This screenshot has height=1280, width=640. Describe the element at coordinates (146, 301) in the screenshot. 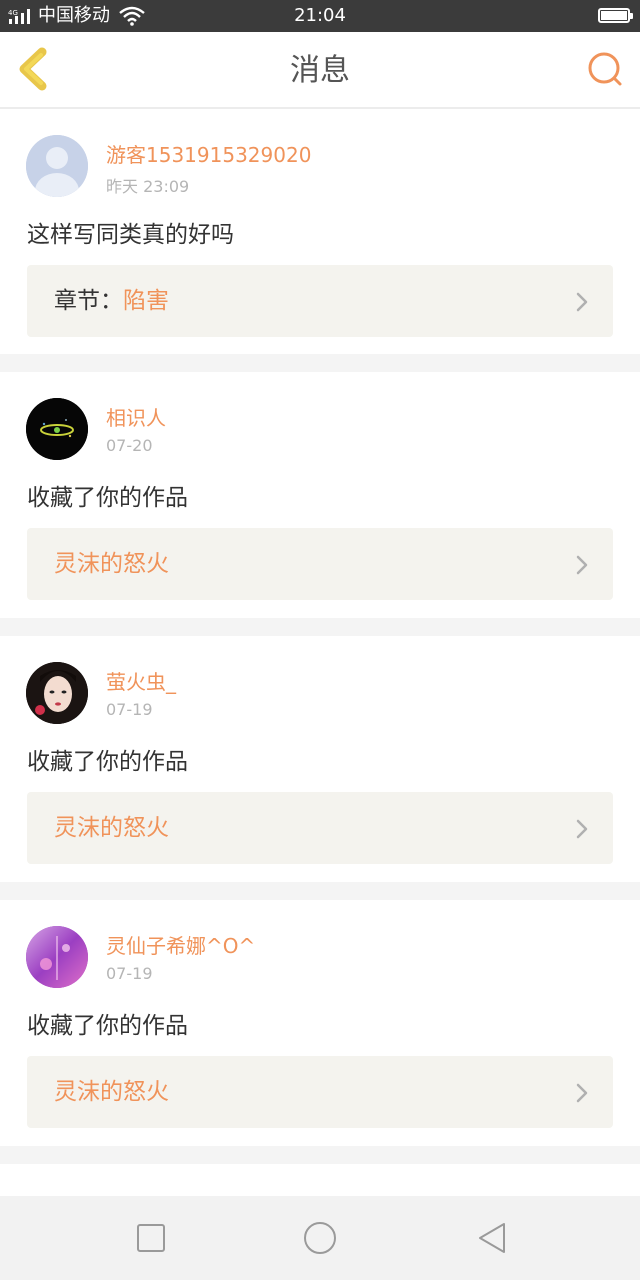

I see `ref-title: 陷害` at that location.